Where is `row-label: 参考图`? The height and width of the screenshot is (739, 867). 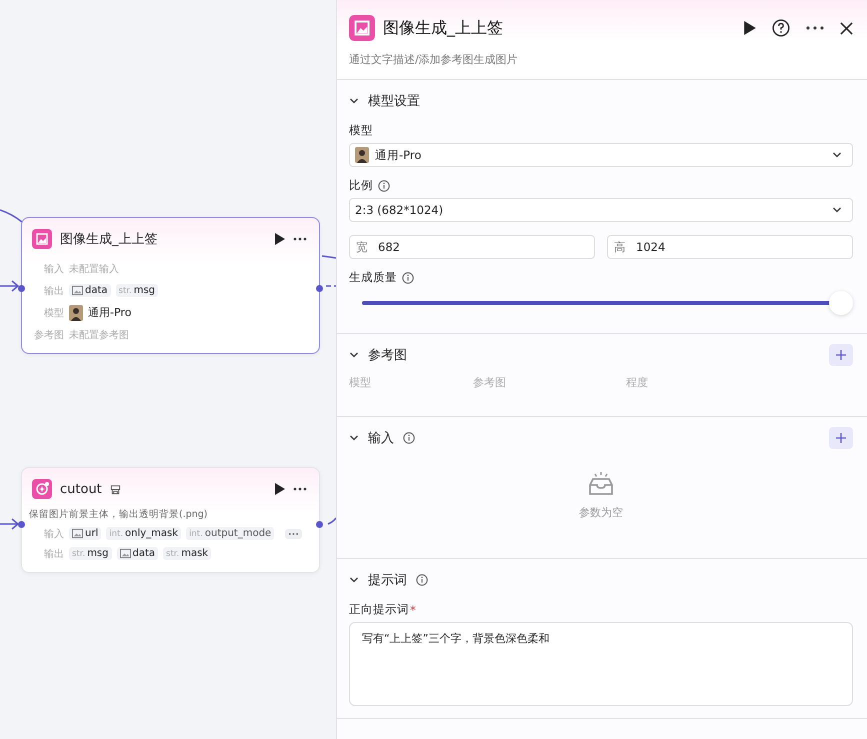
row-label: 参考图 is located at coordinates (48, 335).